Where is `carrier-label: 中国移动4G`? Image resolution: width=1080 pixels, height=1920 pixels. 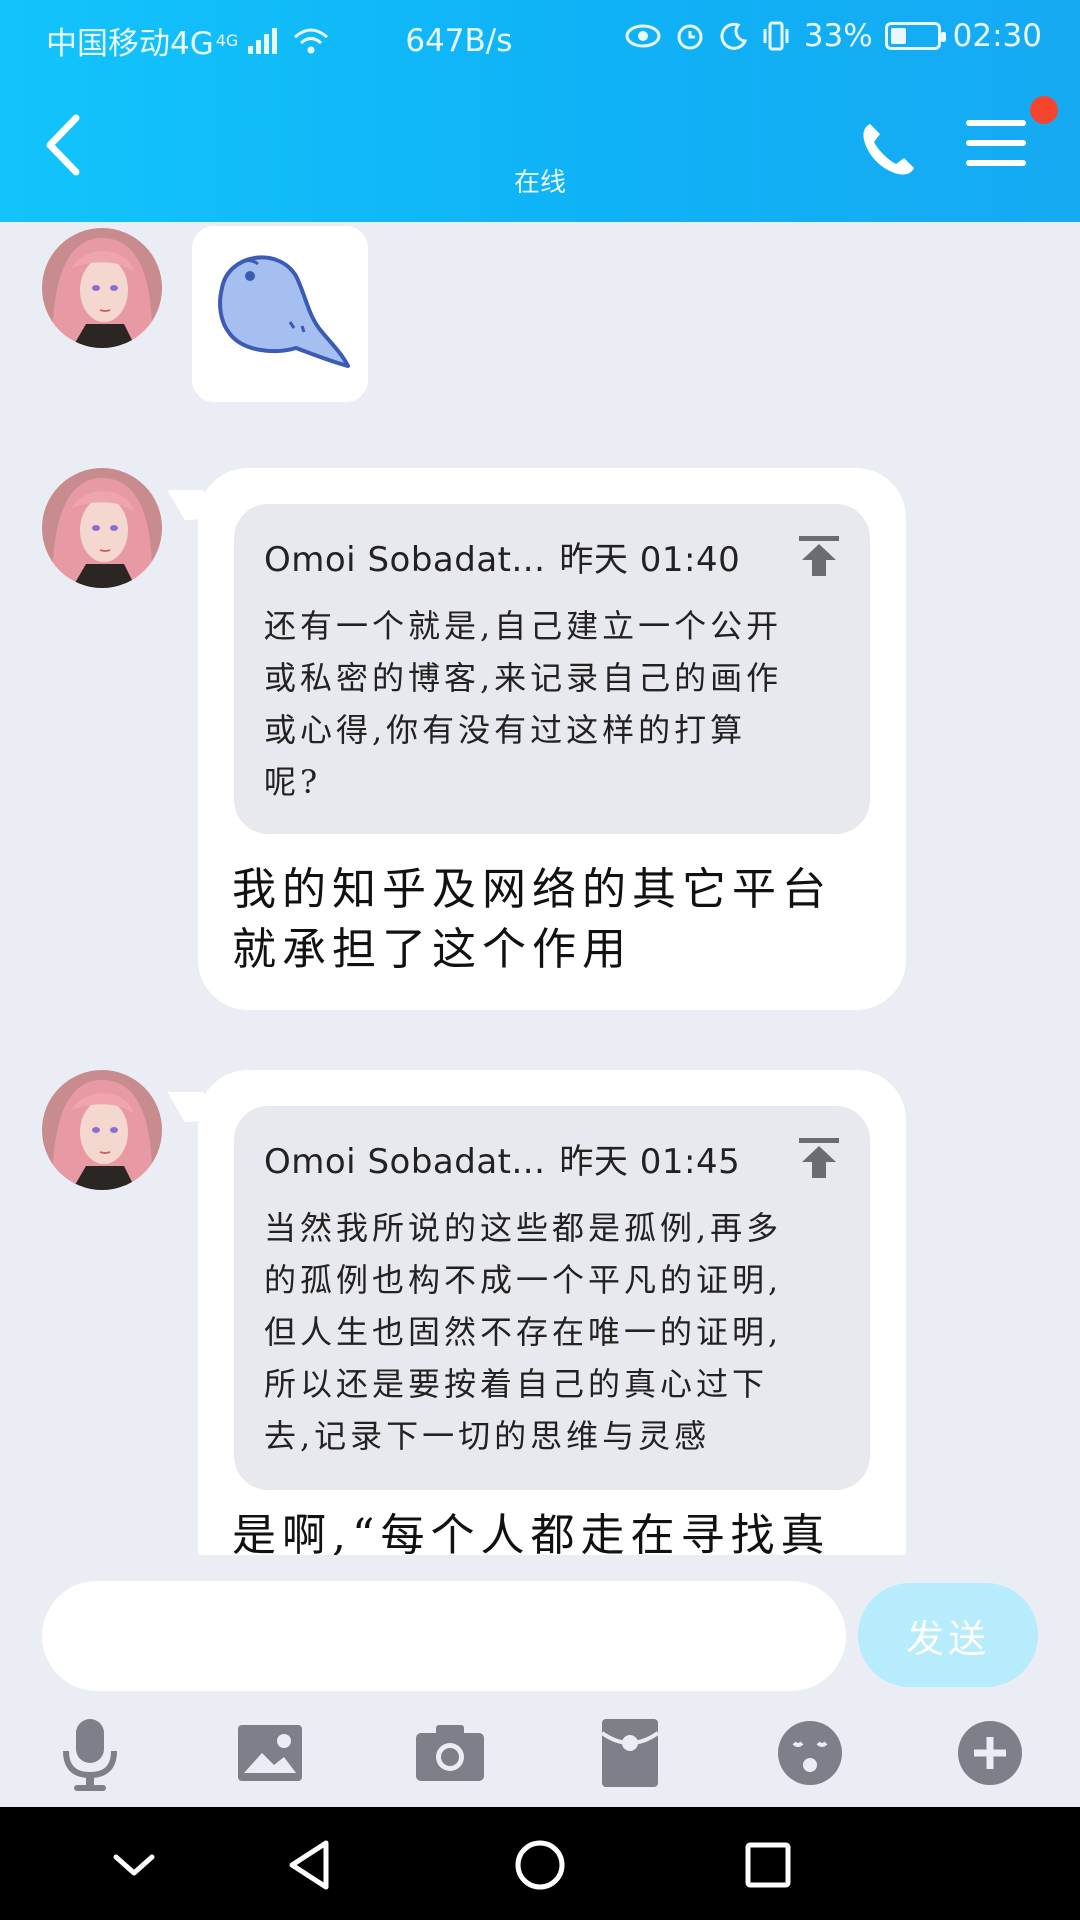
carrier-label: 中国移动4G is located at coordinates (130, 44).